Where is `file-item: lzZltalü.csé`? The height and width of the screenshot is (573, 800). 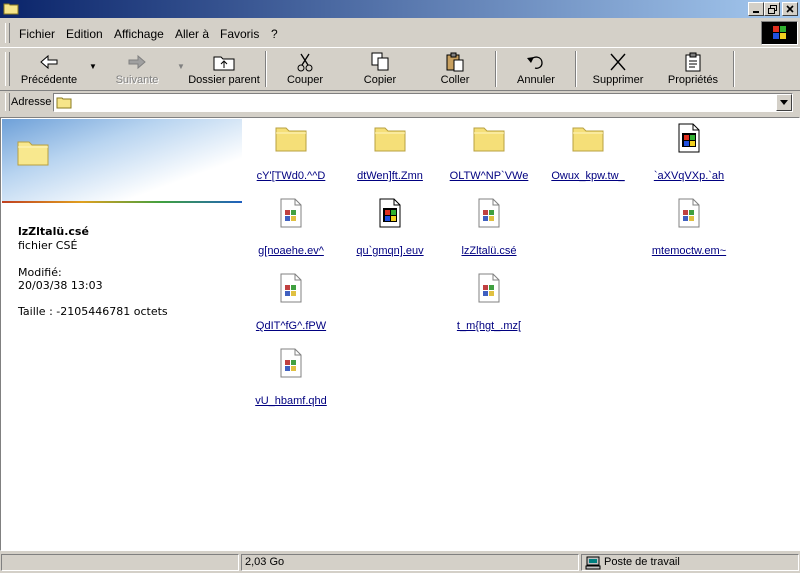
file-item: lzZltalü.csé is located at coordinates (489, 227).